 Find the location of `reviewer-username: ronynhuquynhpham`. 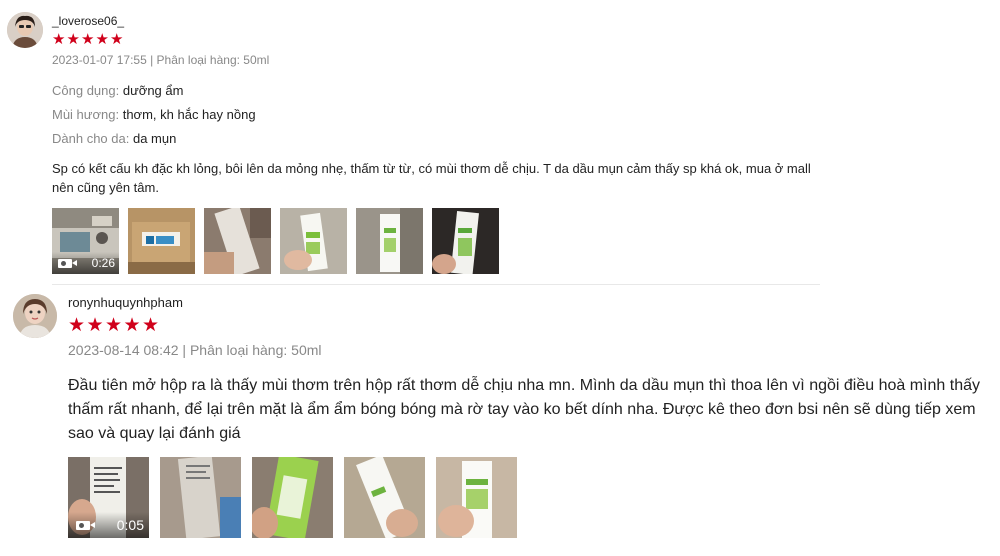

reviewer-username: ronynhuquynhpham is located at coordinates (125, 302).